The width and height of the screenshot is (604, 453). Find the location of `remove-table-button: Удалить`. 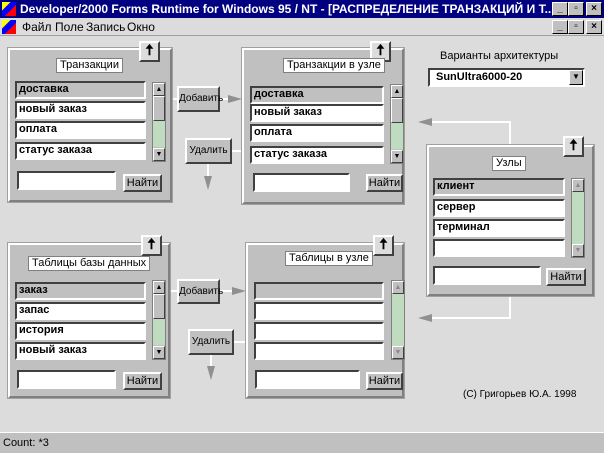

remove-table-button: Удалить is located at coordinates (211, 342).